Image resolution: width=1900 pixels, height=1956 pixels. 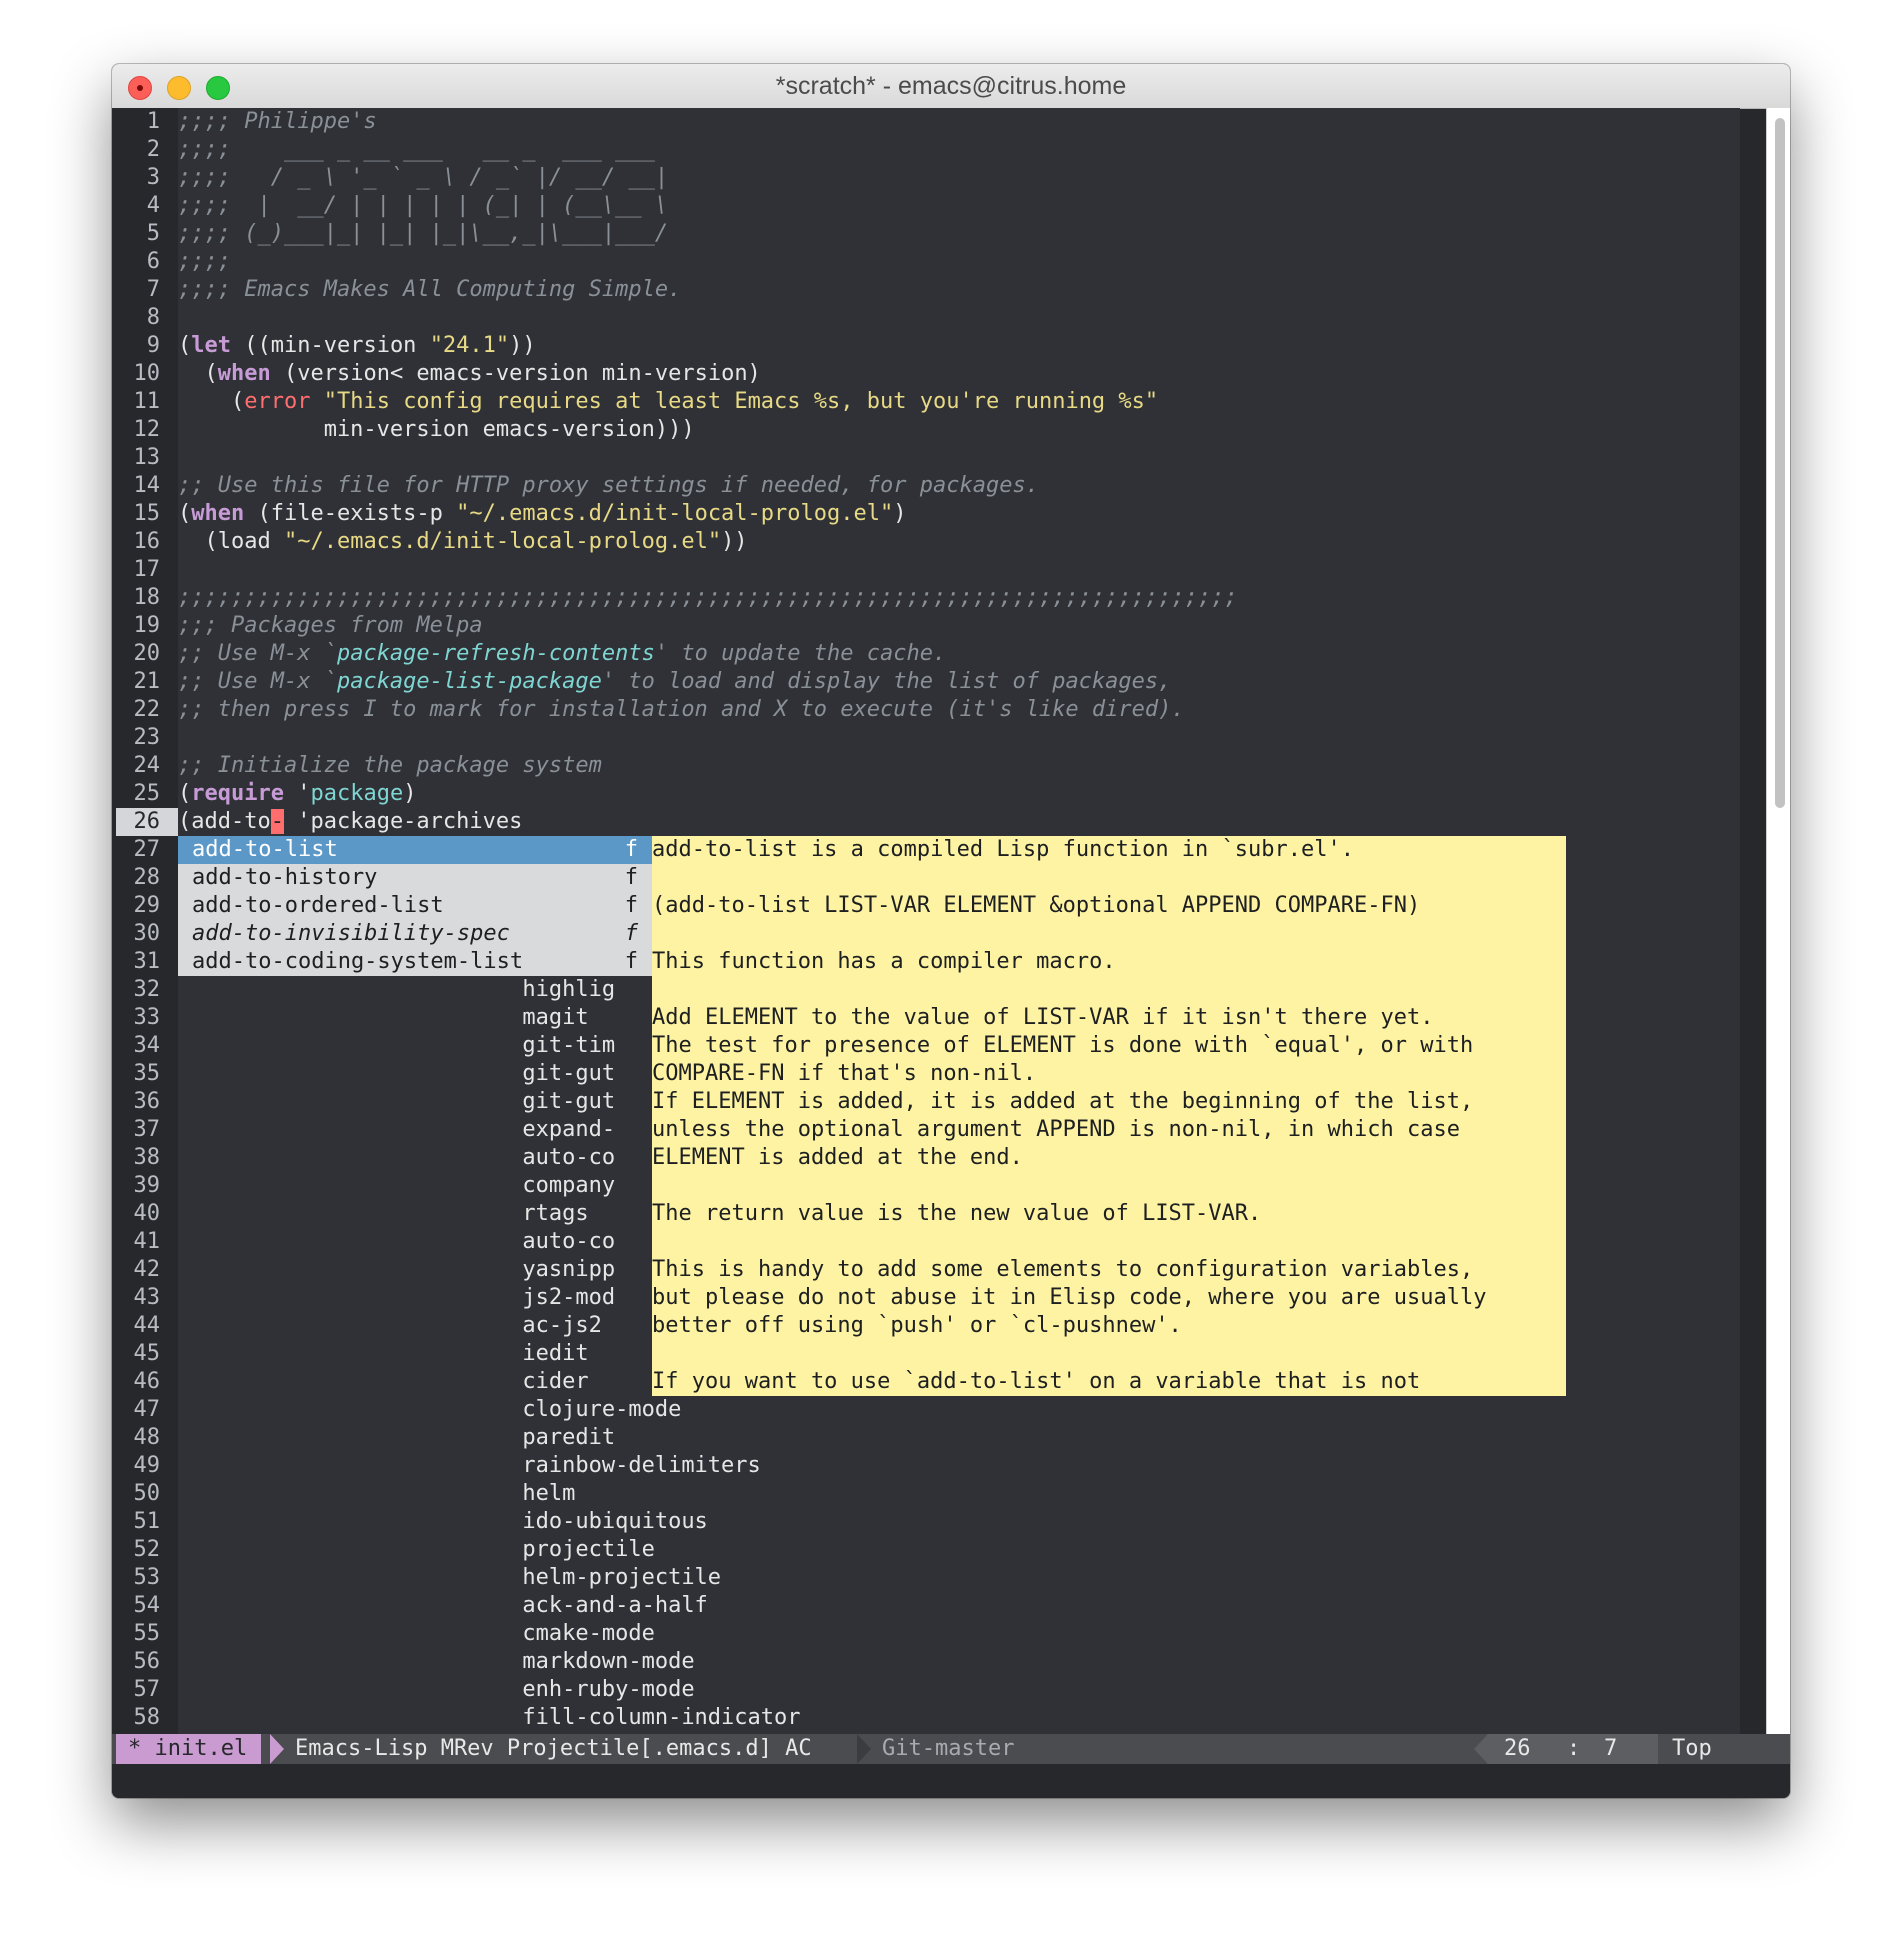 I want to click on code-line: ;;;; (_)___|_| |_| |_|\__,_|\___|___/, so click(x=423, y=234).